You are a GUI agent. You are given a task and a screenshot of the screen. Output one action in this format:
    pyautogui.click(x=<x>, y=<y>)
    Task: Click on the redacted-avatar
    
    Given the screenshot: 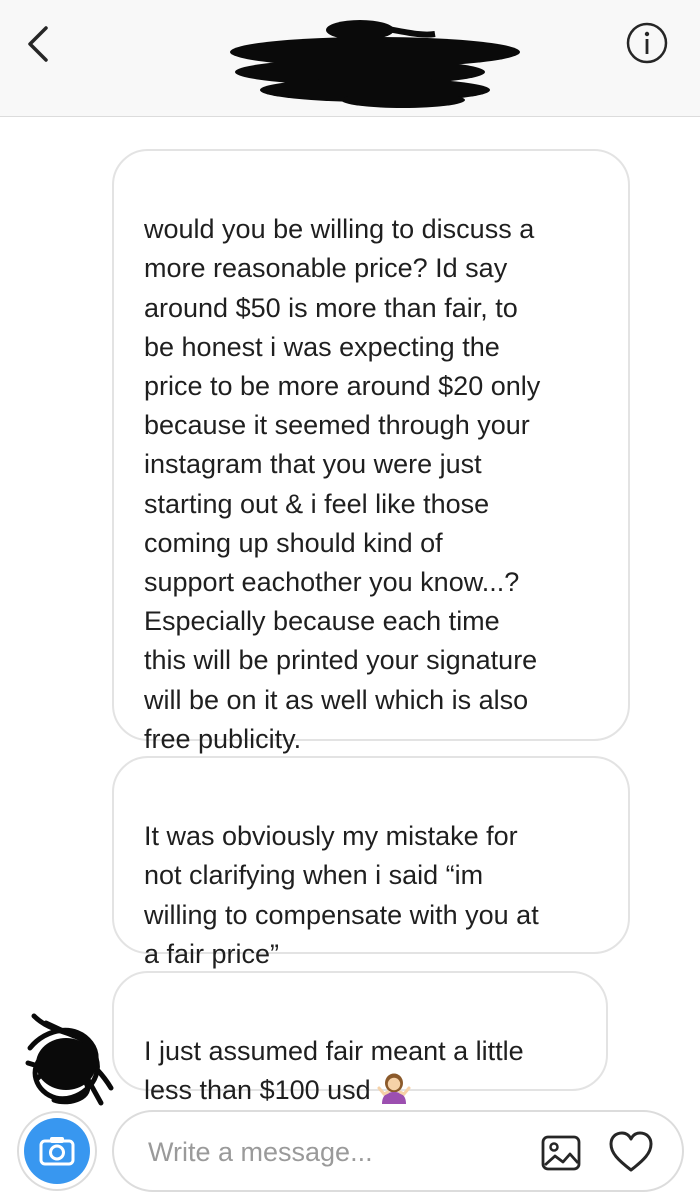 What is the action you would take?
    pyautogui.click(x=69, y=1059)
    